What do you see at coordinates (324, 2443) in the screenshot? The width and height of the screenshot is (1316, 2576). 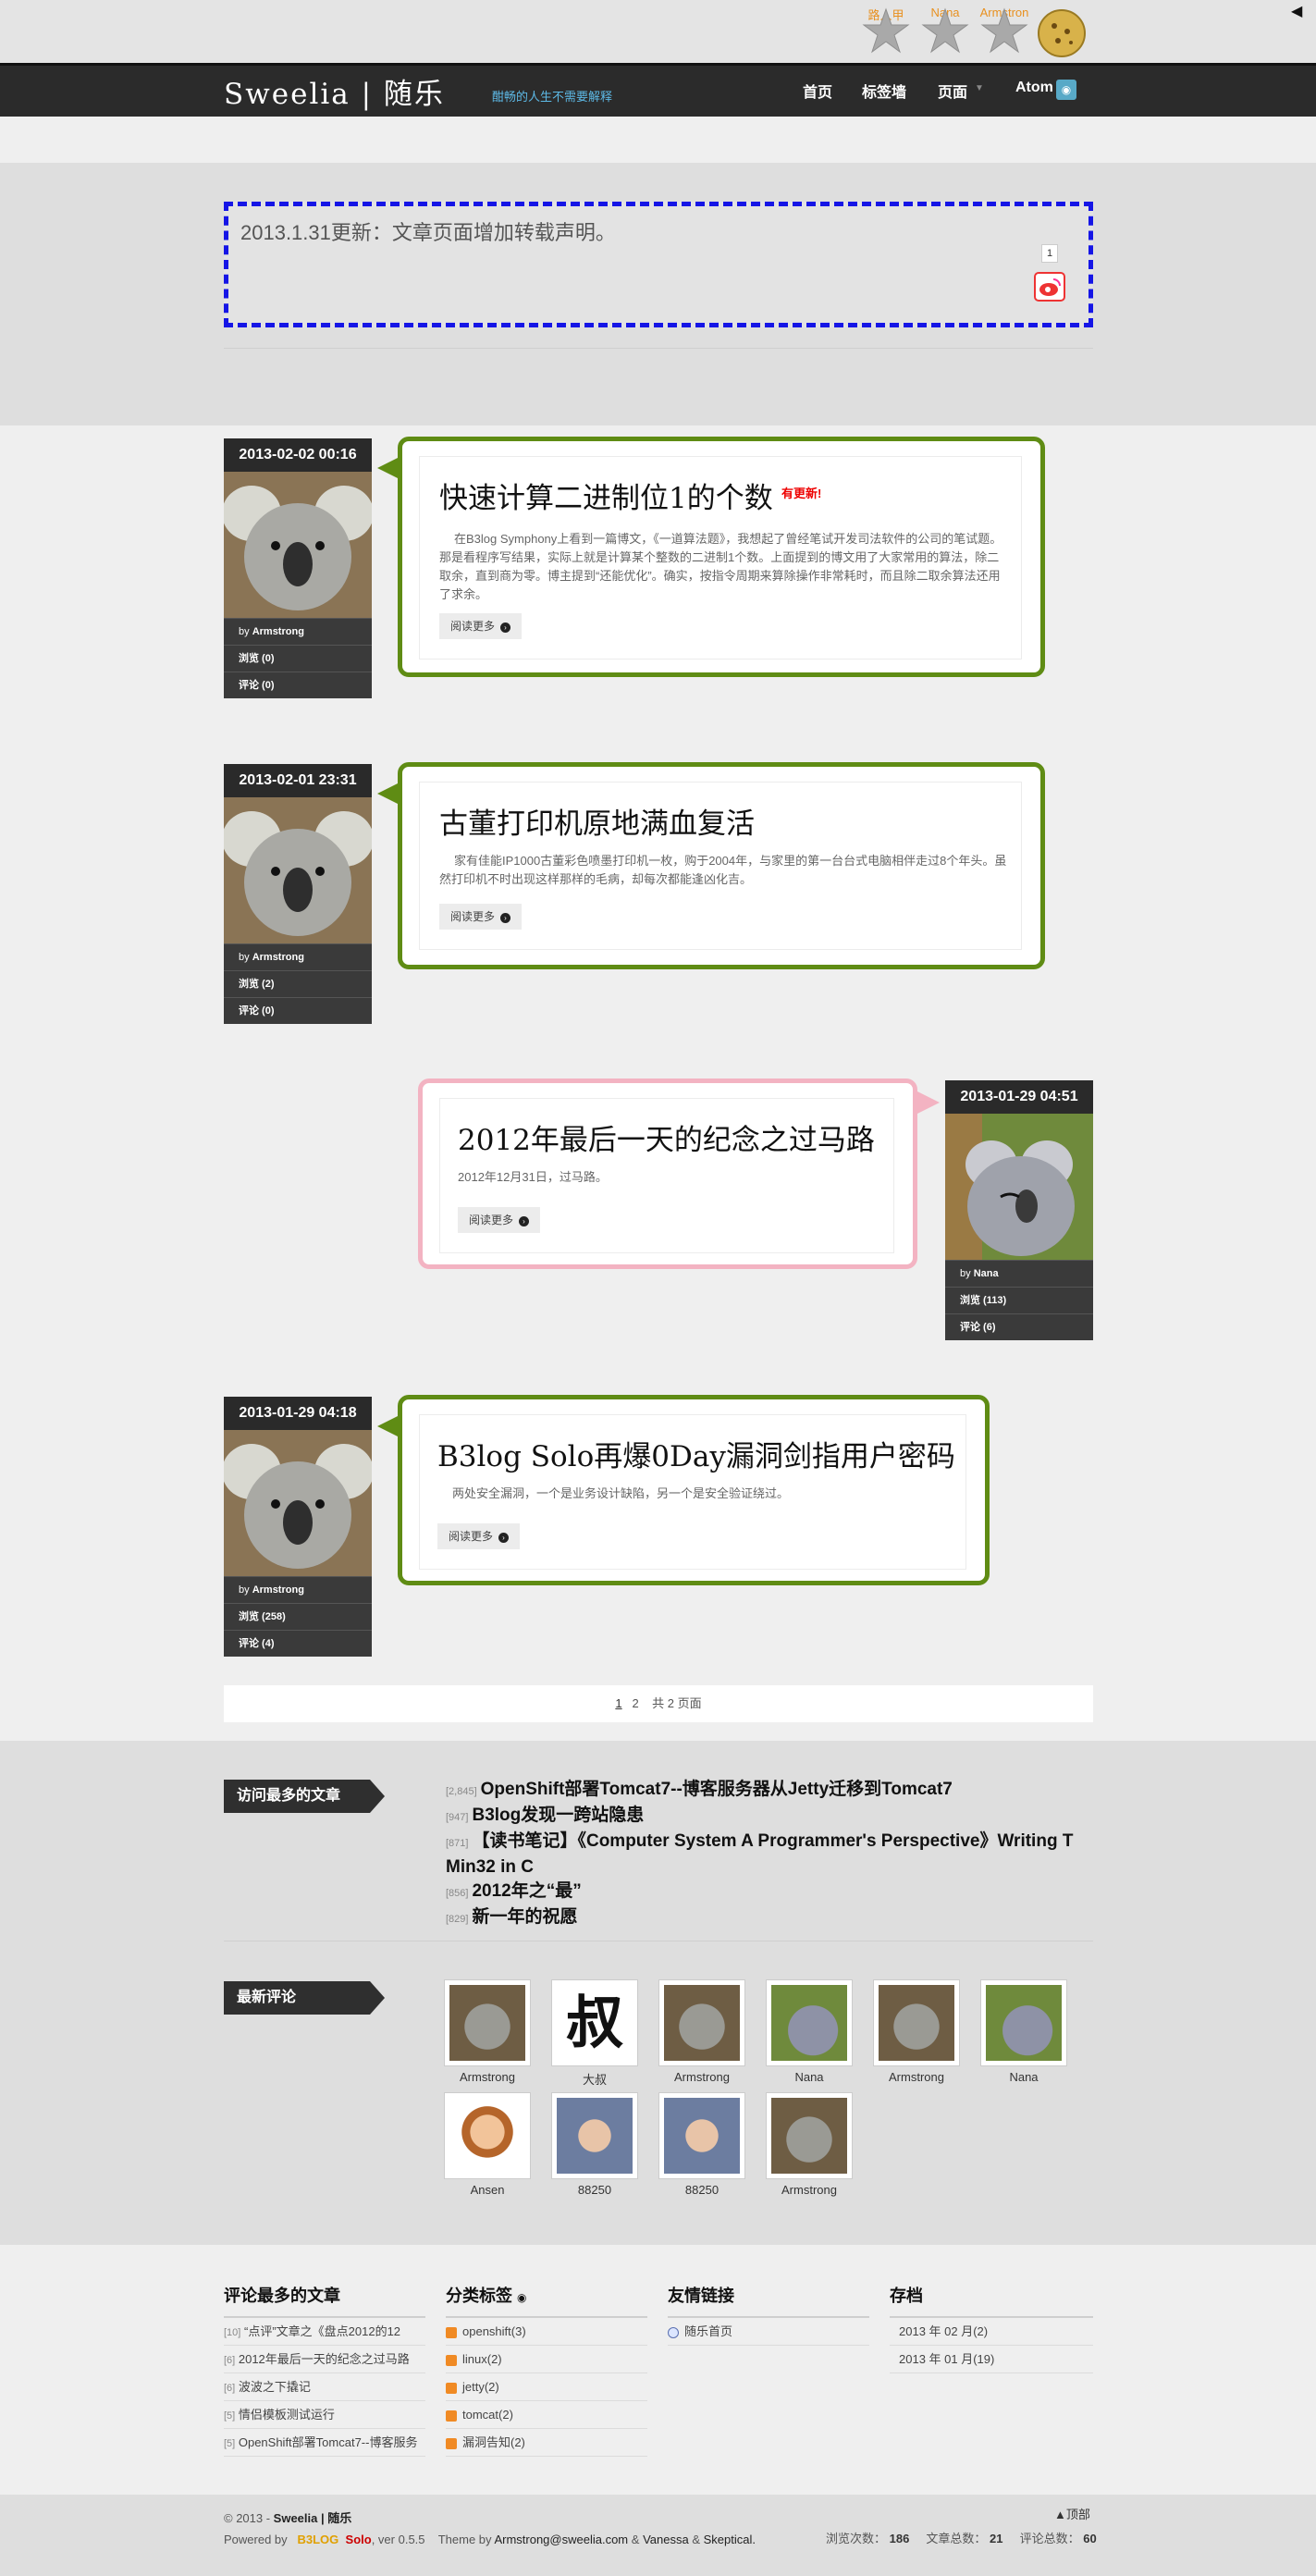 I see `list-item: [5] OpenShift部署Tomcat7--博客服务` at bounding box center [324, 2443].